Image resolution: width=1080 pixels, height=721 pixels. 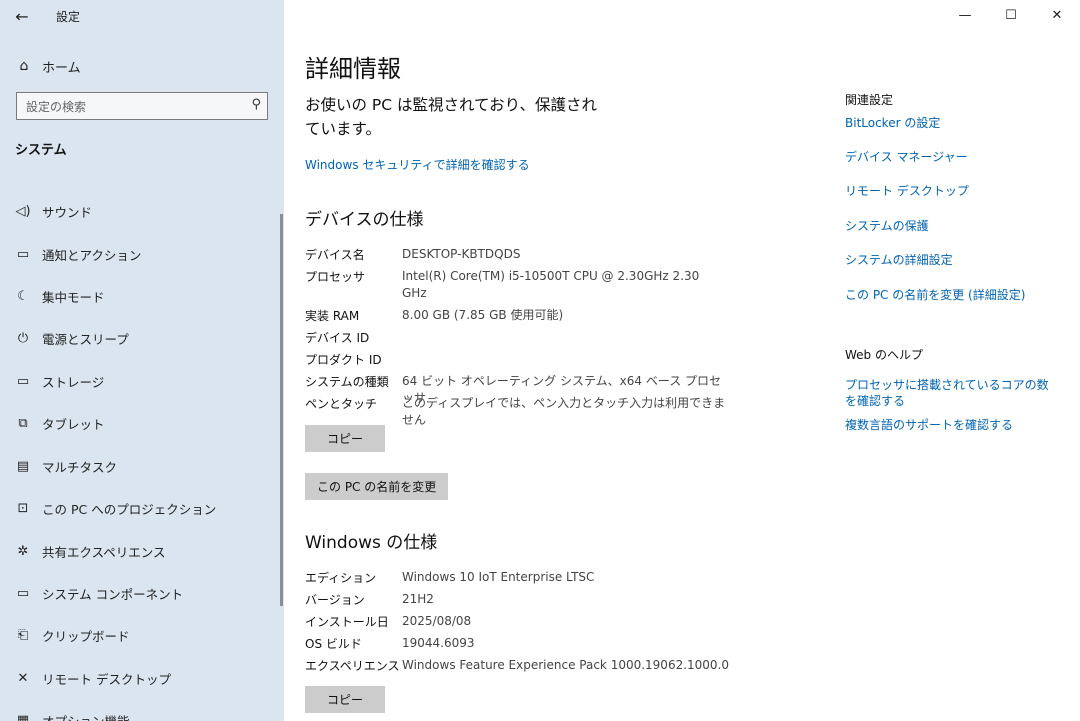 What do you see at coordinates (41, 150) in the screenshot?
I see `sidebar-section-title: システム` at bounding box center [41, 150].